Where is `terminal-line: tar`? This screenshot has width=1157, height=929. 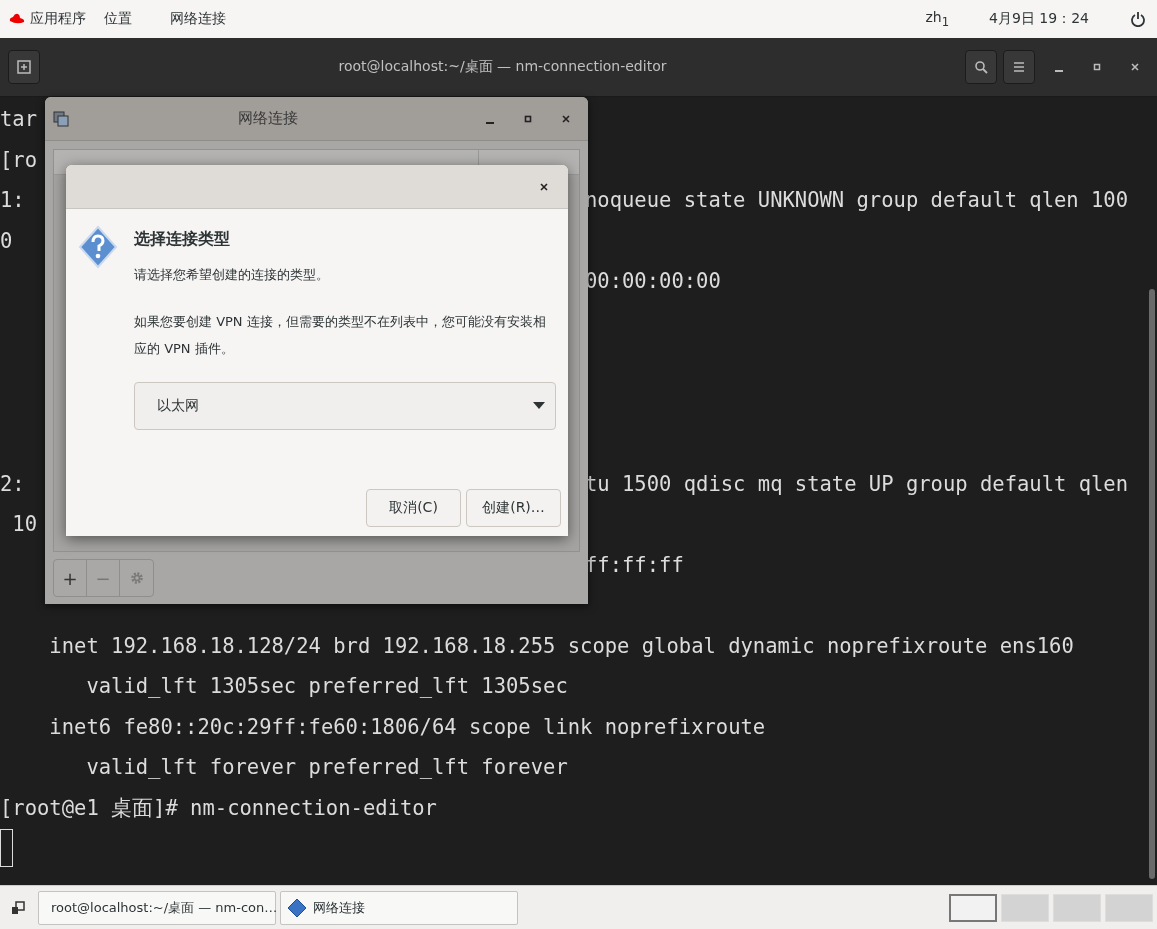
terminal-line: tar is located at coordinates (19, 119).